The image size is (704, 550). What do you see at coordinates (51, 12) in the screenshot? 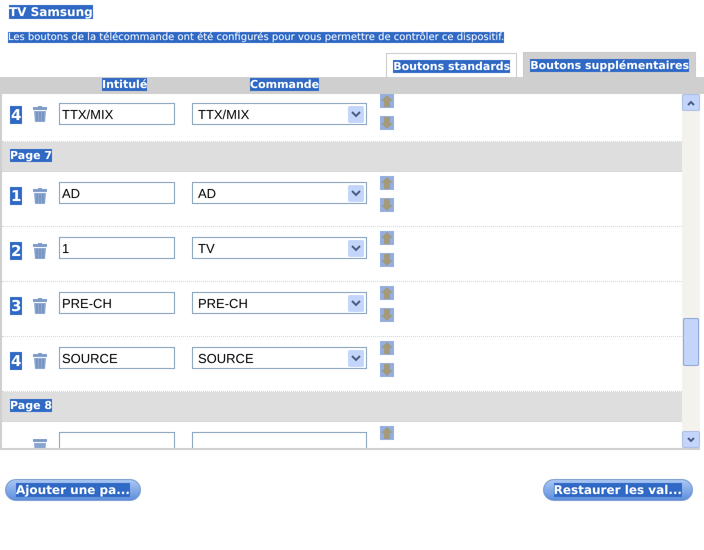
I see `device-title: TV Samsung` at bounding box center [51, 12].